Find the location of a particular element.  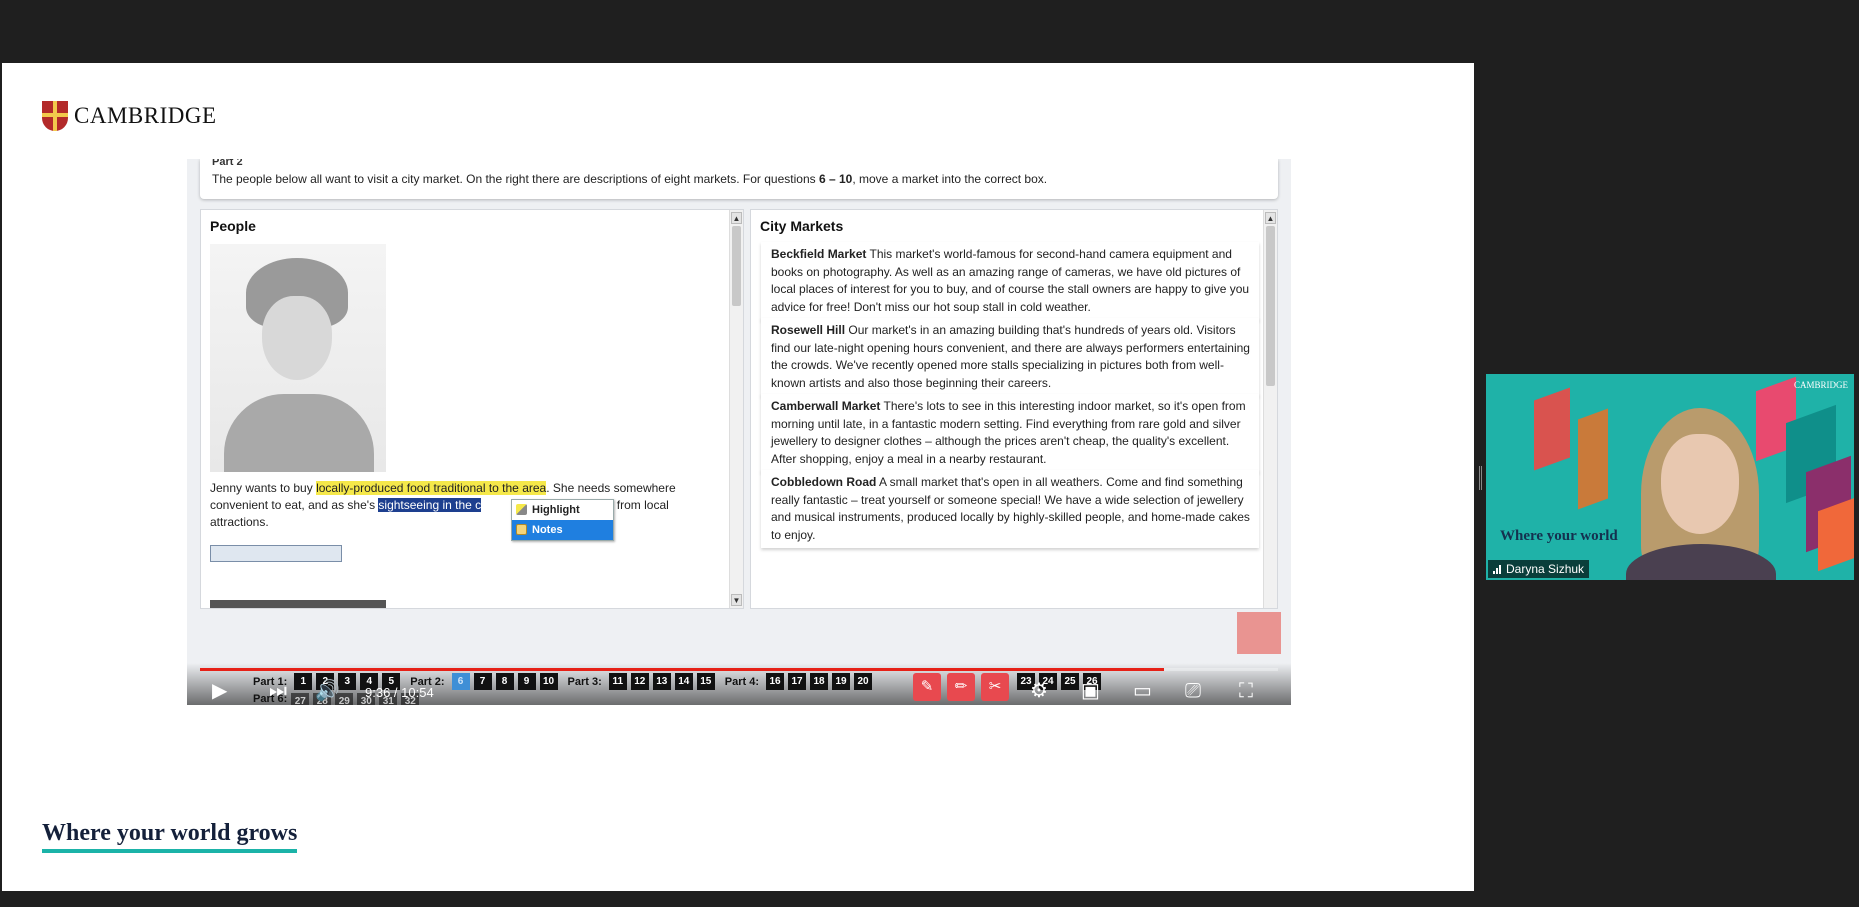

question-8: 8 is located at coordinates (504, 681).